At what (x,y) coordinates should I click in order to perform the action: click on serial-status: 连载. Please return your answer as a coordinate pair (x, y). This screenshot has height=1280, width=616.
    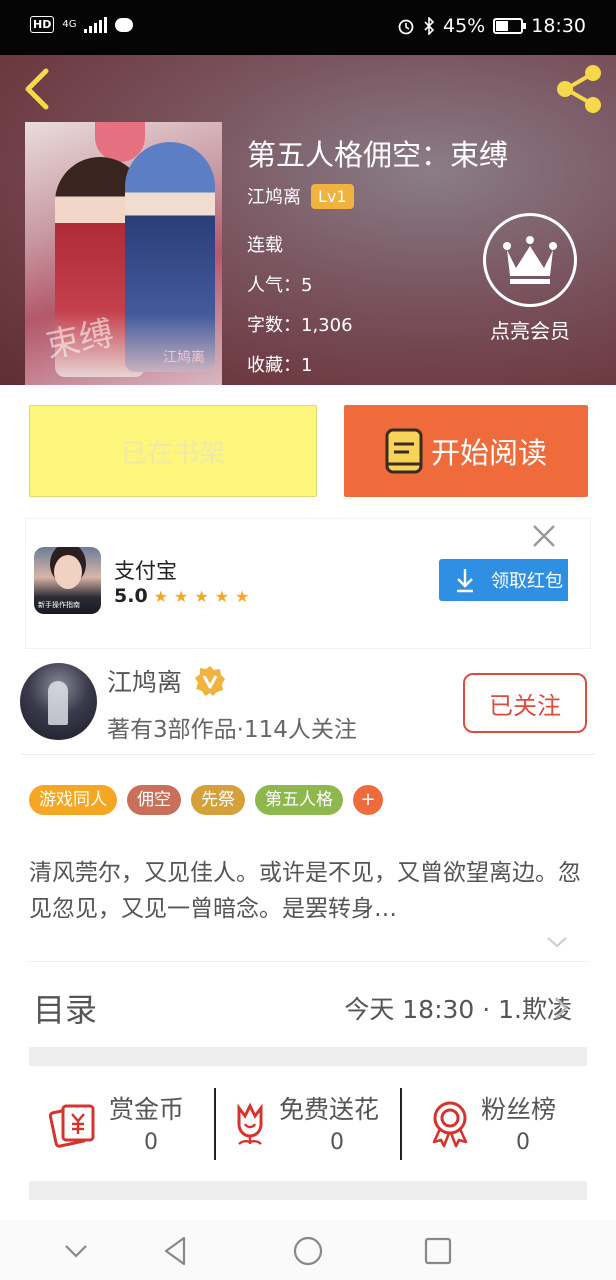
    Looking at the image, I should click on (265, 245).